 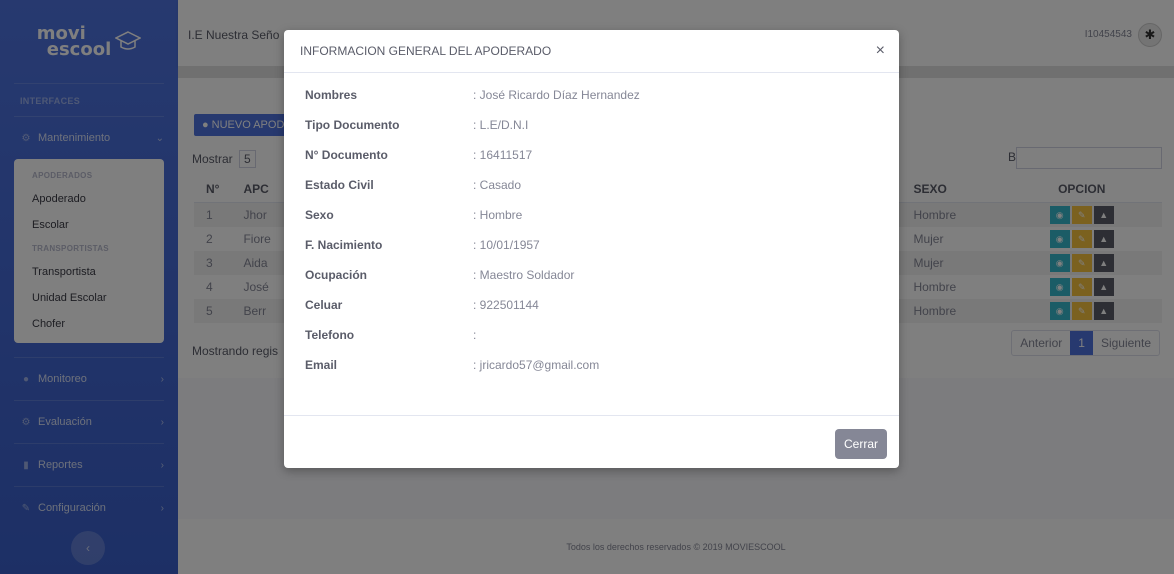 I want to click on field-value: : 922501144, so click(x=506, y=305).